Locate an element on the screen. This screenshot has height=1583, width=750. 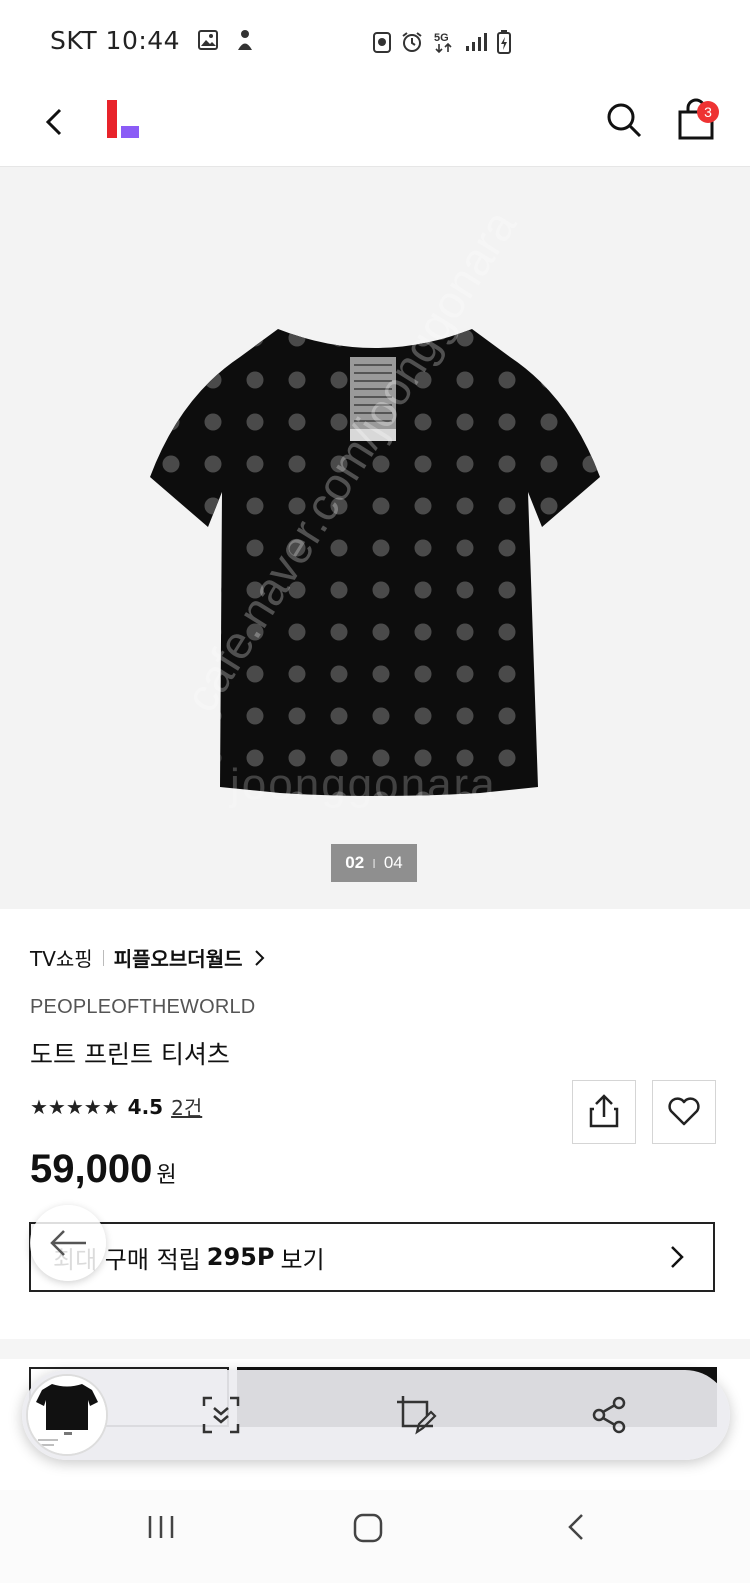
search-button is located at coordinates (624, 120).